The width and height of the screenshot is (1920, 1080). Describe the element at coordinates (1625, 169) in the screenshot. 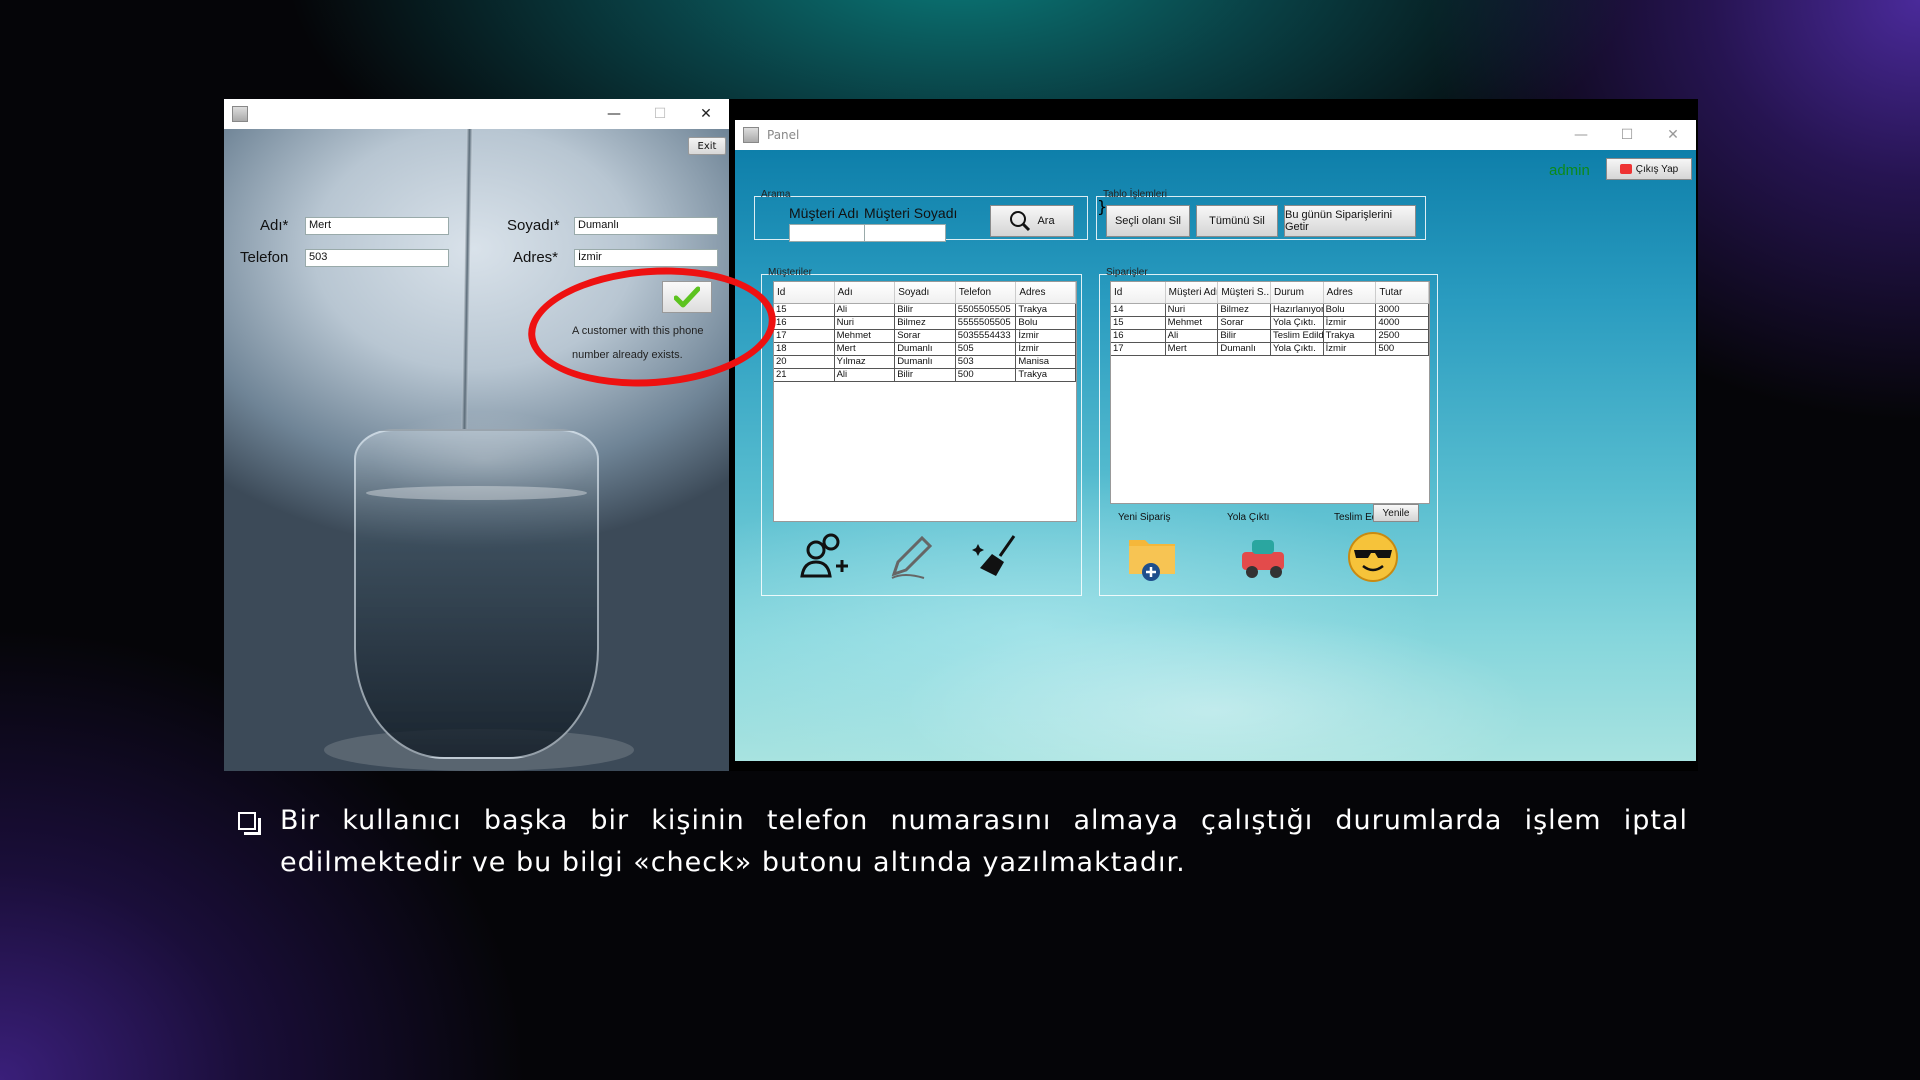

I see `logout-icon` at that location.